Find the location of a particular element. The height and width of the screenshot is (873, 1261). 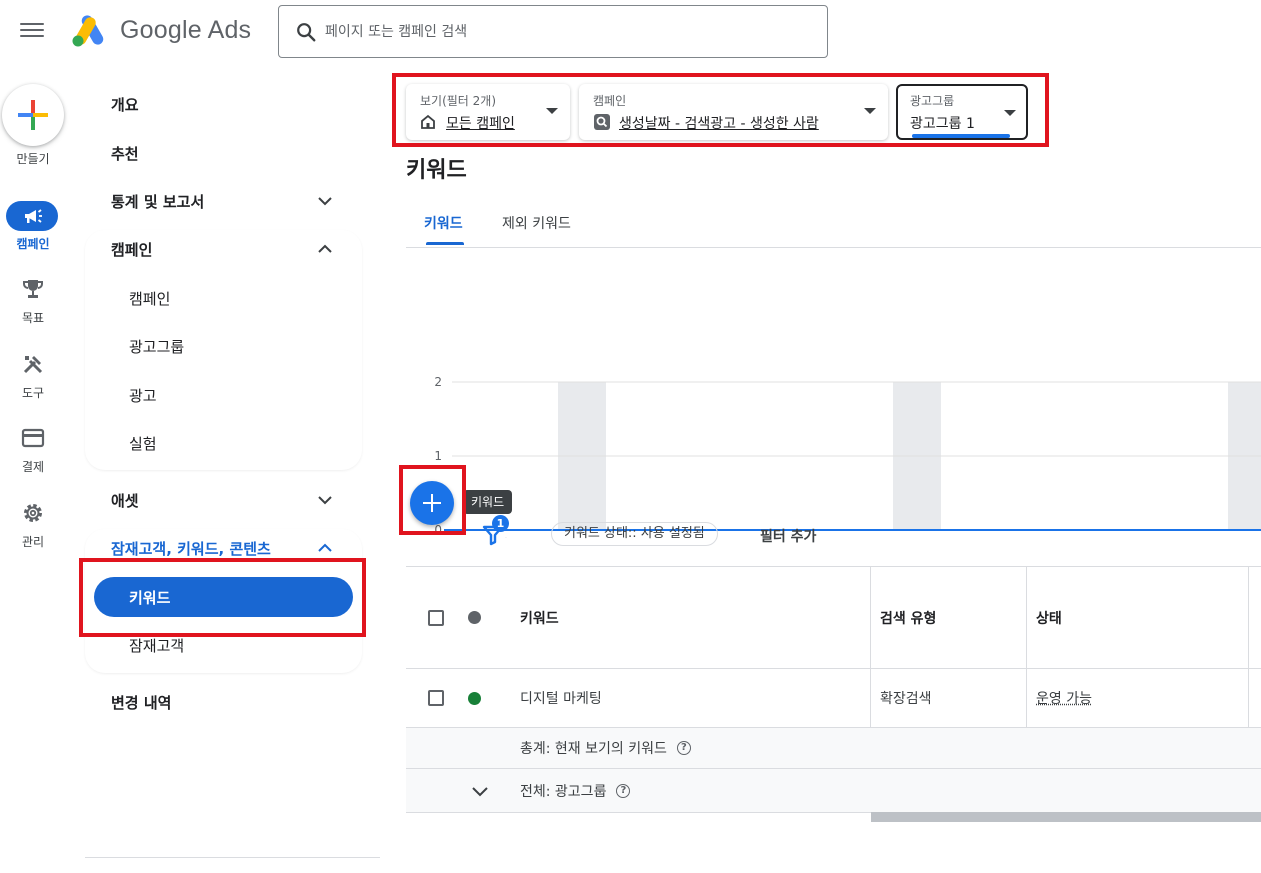

select-all-cell is located at coordinates (436, 617).